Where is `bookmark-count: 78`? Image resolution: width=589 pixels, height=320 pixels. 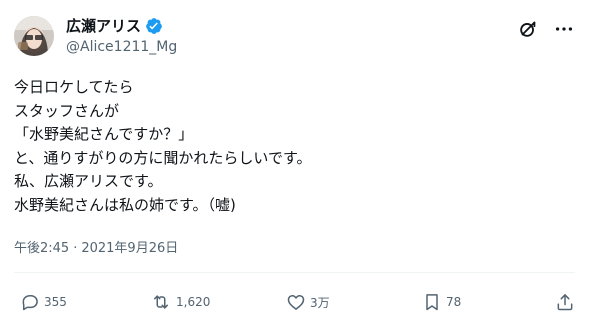 bookmark-count: 78 is located at coordinates (454, 302).